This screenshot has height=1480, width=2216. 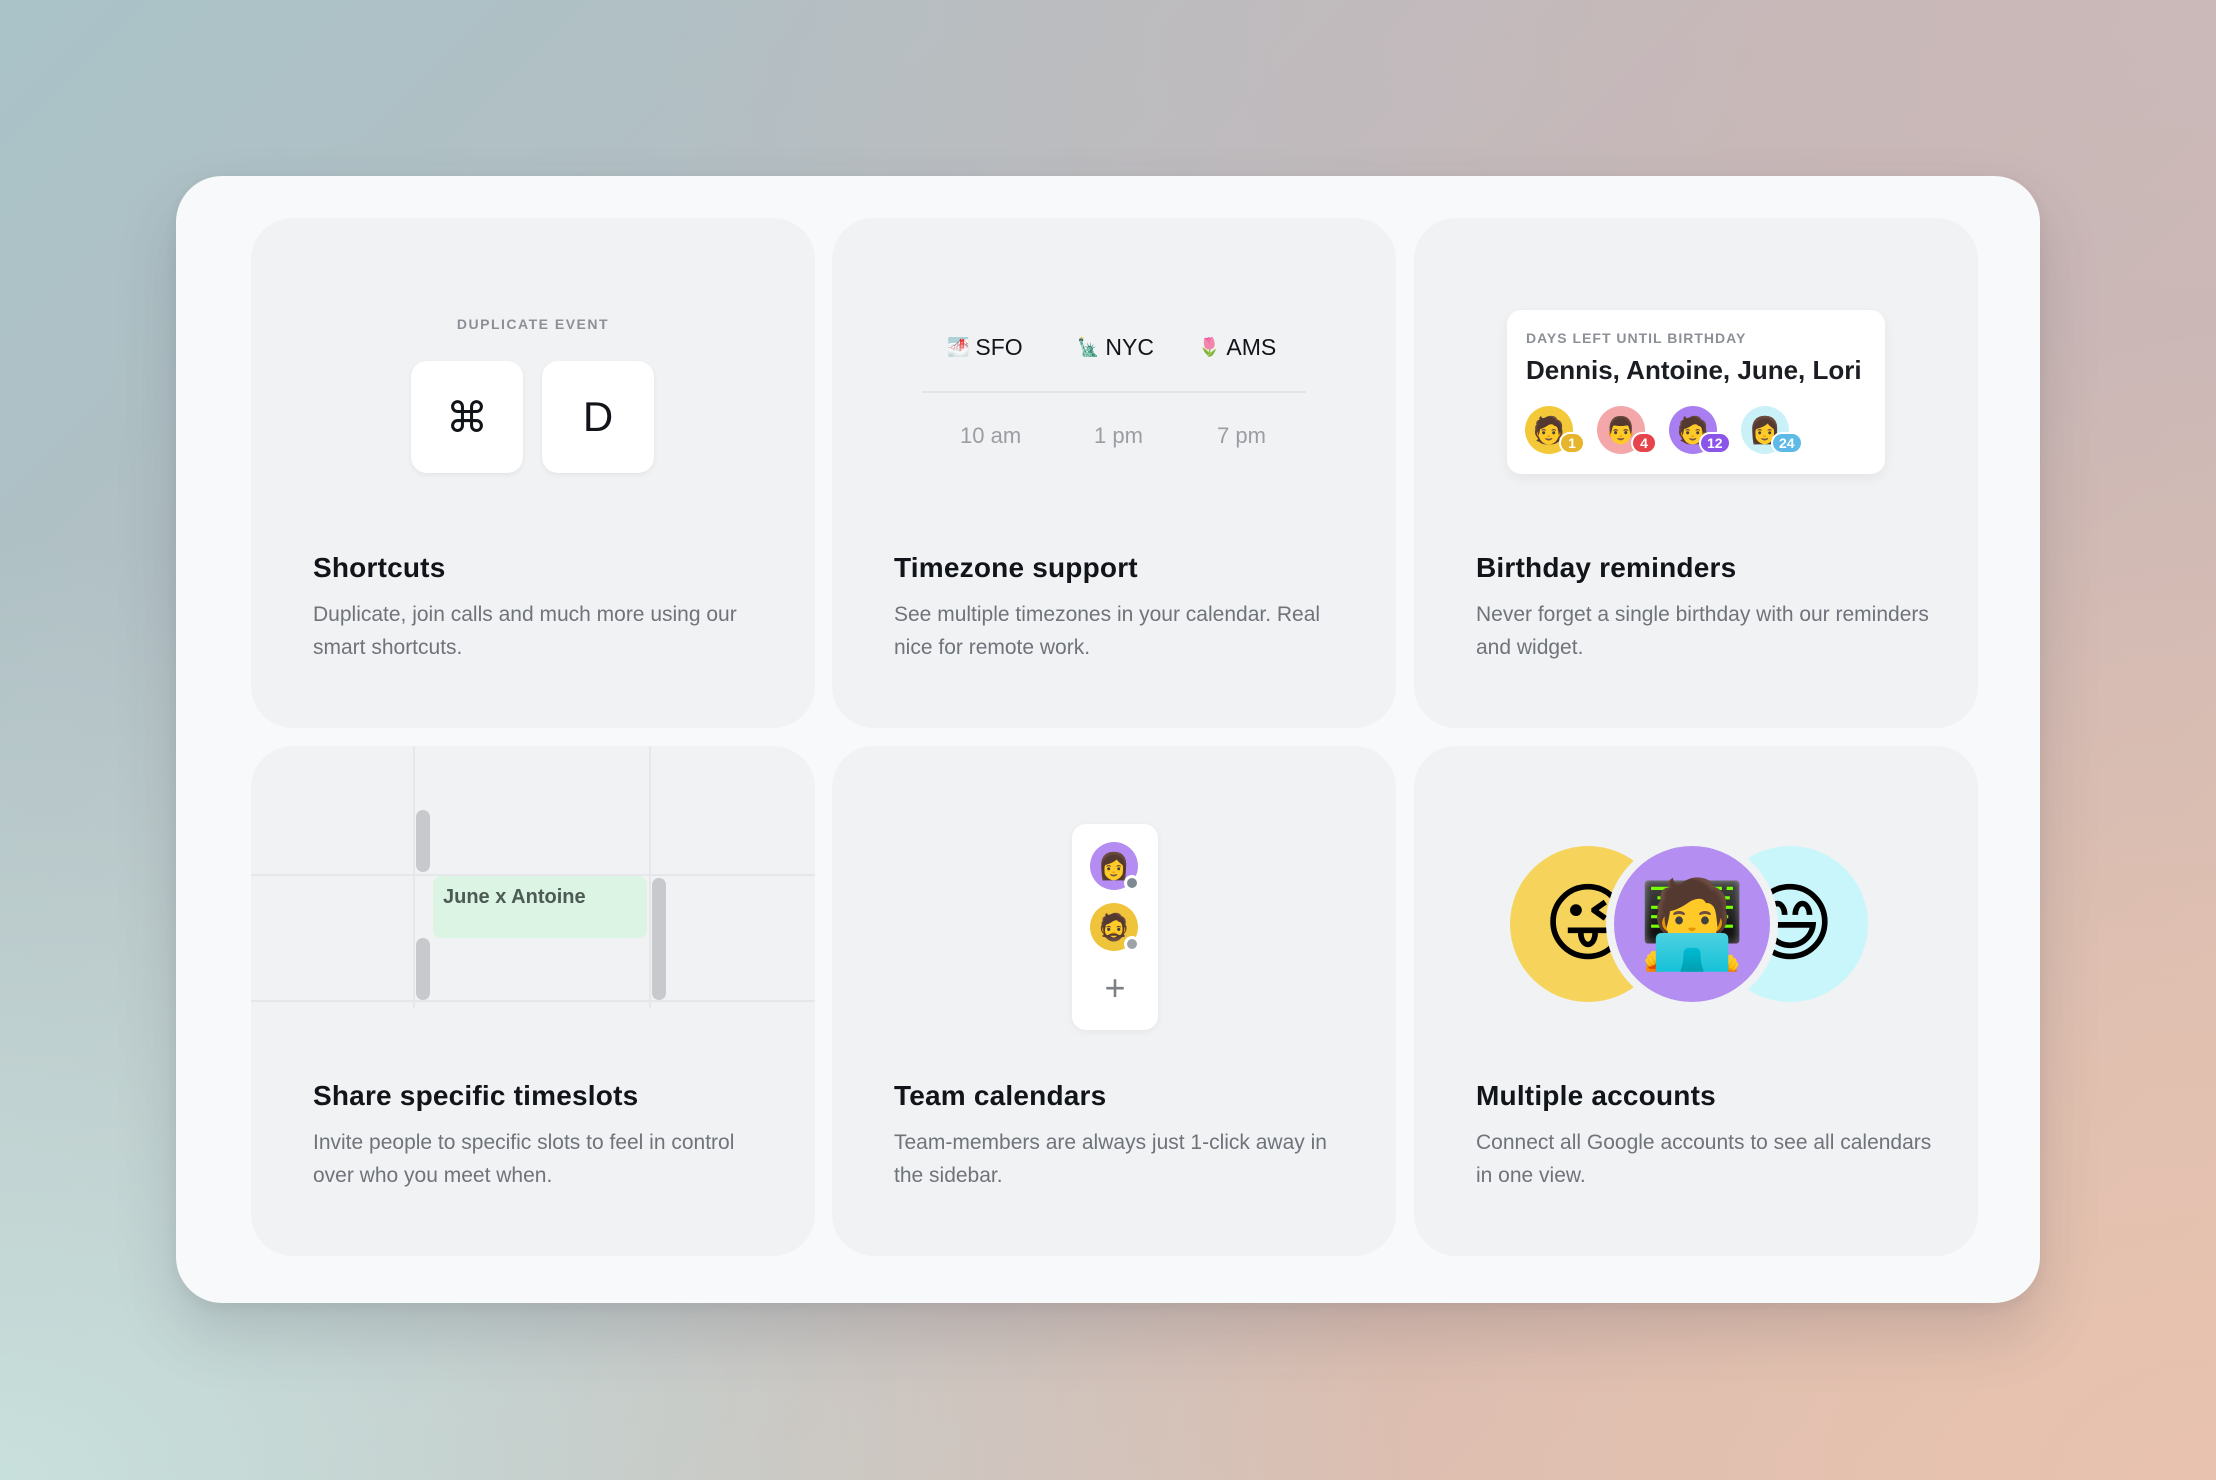 I want to click on d-key: D, so click(x=598, y=417).